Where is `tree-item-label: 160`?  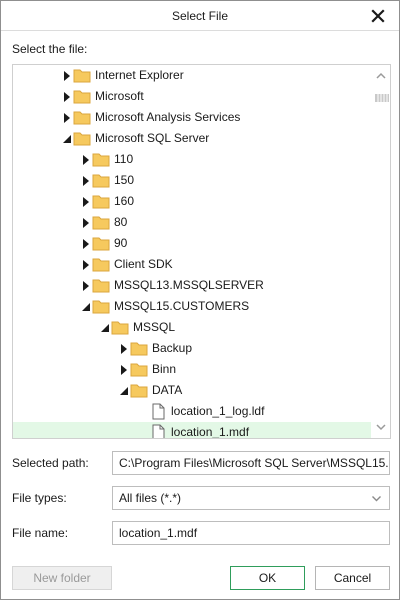
tree-item-label: 160 is located at coordinates (124, 201).